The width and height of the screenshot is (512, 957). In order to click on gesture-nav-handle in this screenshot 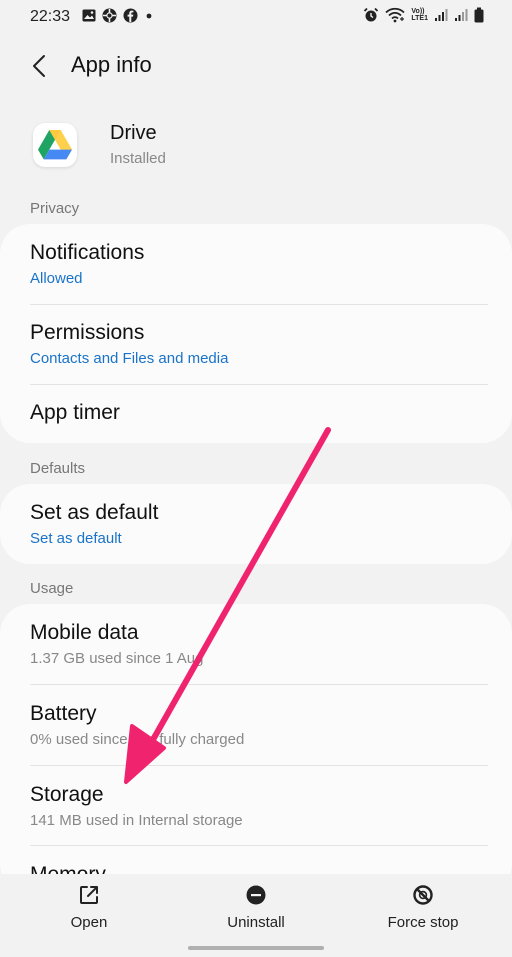, I will do `click(256, 948)`.